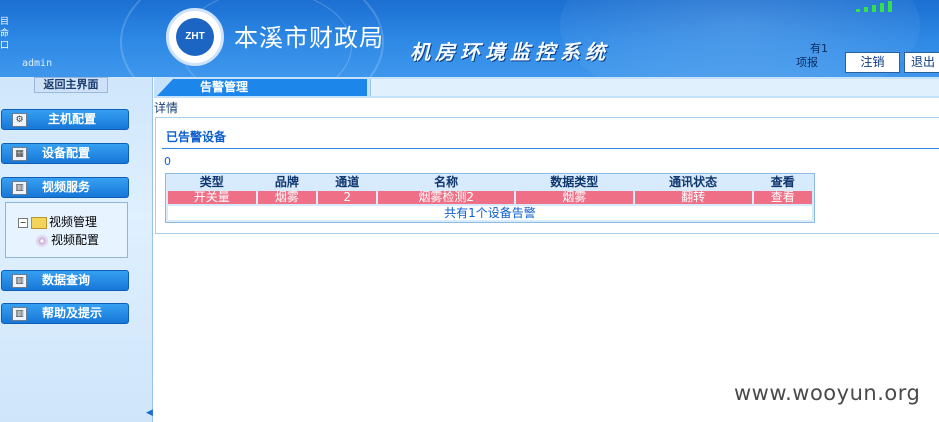 Image resolution: width=939 pixels, height=422 pixels. I want to click on menu-icon: 目, so click(4, 22).